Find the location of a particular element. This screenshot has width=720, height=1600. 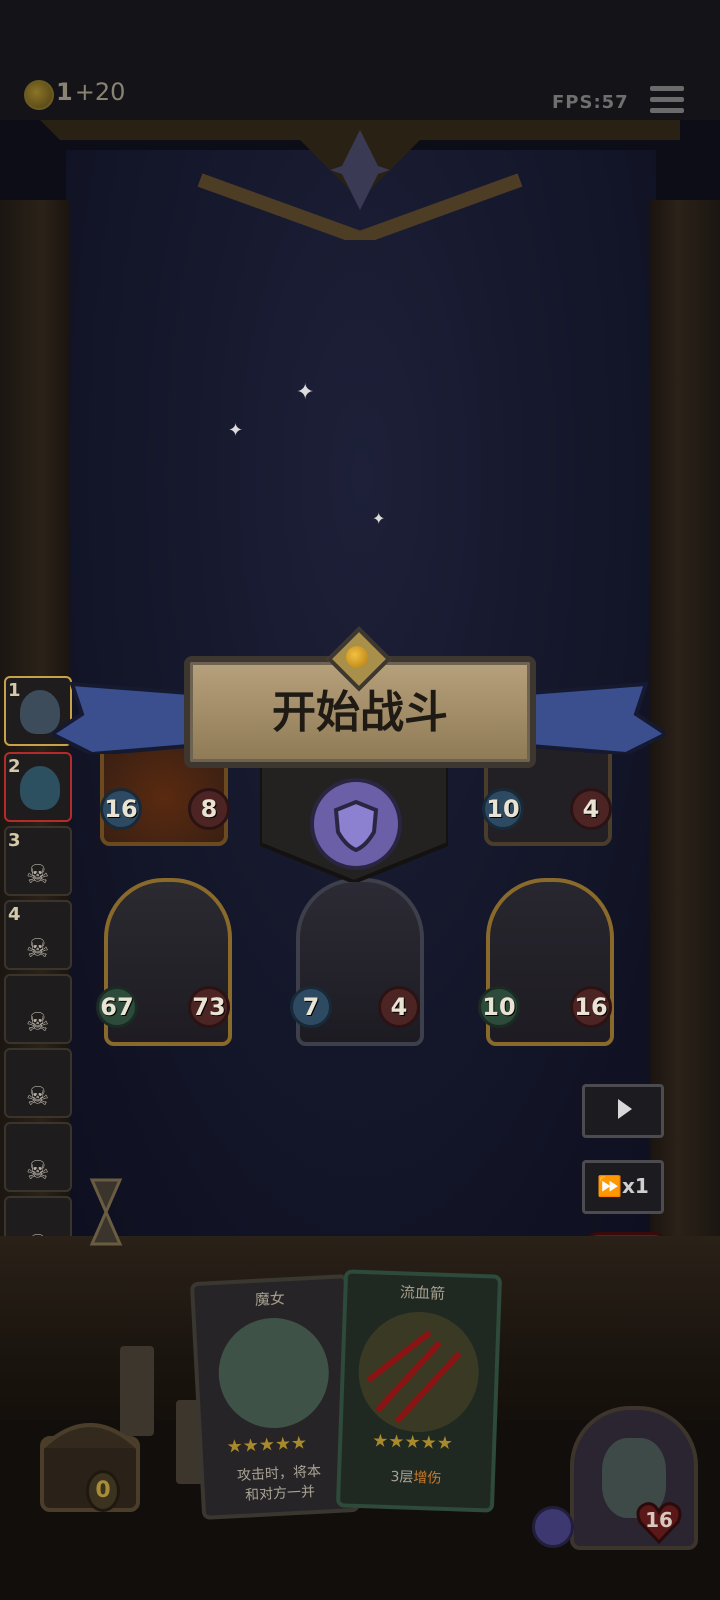

health-stat: 73 is located at coordinates (209, 1007).